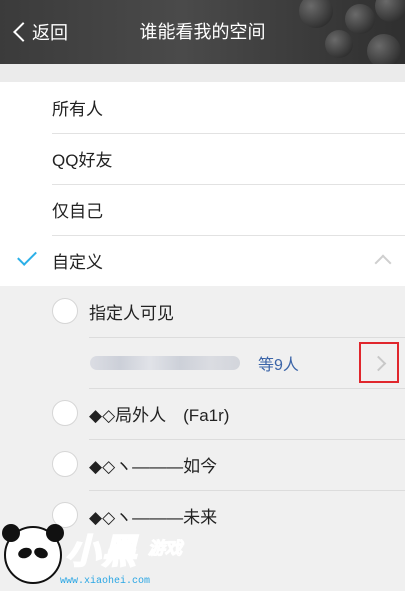 This screenshot has width=405, height=591. Describe the element at coordinates (202, 158) in the screenshot. I see `option-qq-friends: QQ好友` at that location.